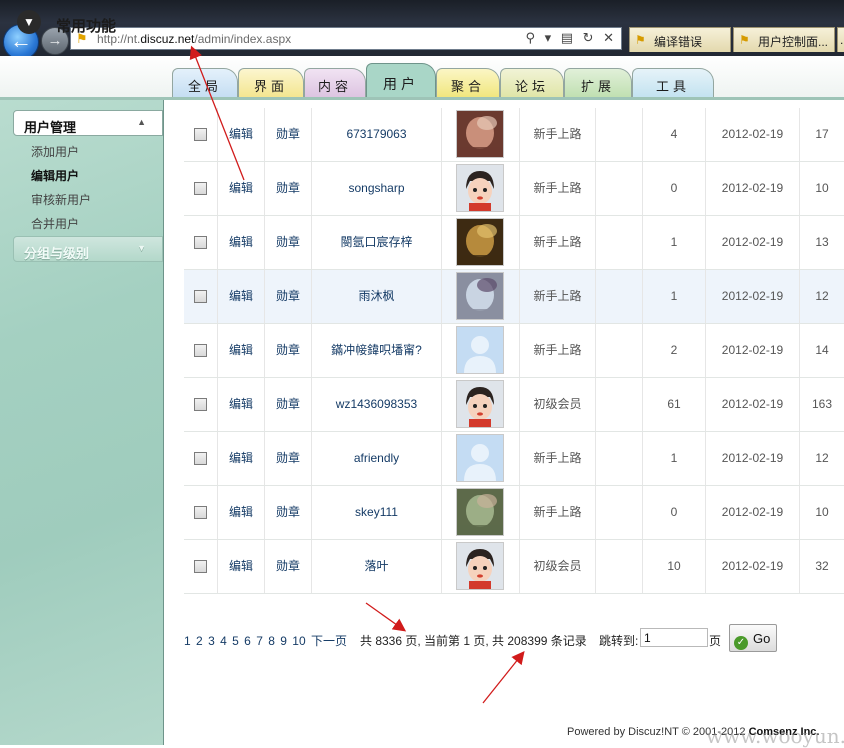  Describe the element at coordinates (680, 39) in the screenshot. I see `browser-tab-compile-error: ⚑ 编译错误` at that location.